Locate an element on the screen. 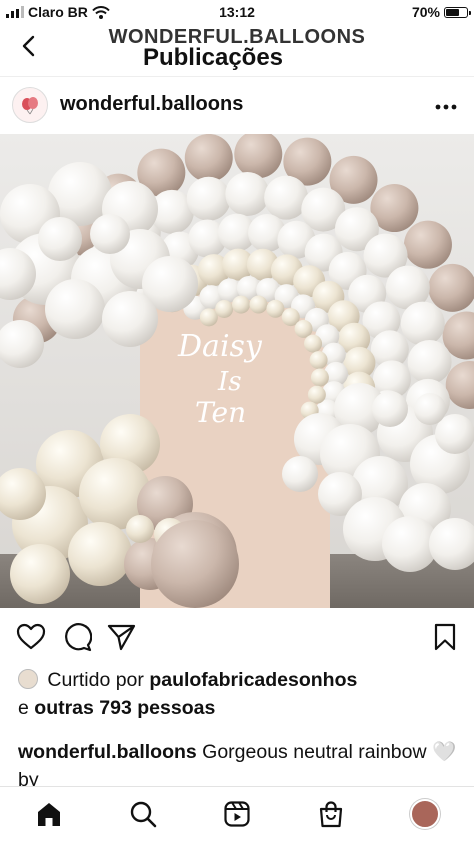 The image size is (474, 843). heart-icon is located at coordinates (31, 636).